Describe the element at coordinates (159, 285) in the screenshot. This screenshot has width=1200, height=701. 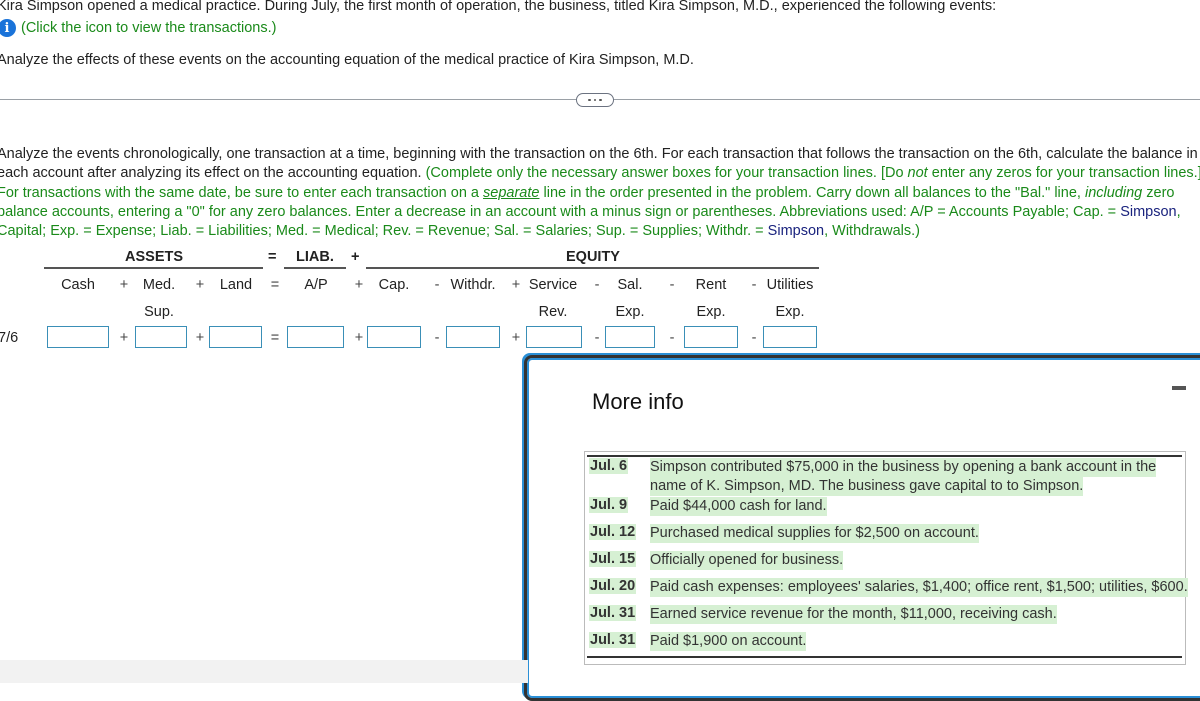
I see `col-header-med-sup: Med.` at that location.